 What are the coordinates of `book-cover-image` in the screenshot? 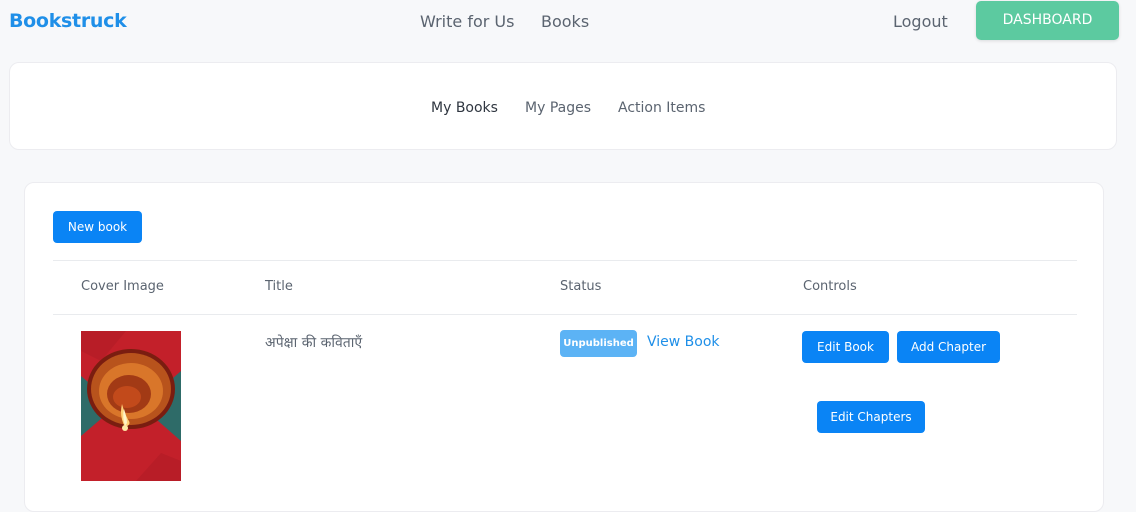 It's located at (131, 406).